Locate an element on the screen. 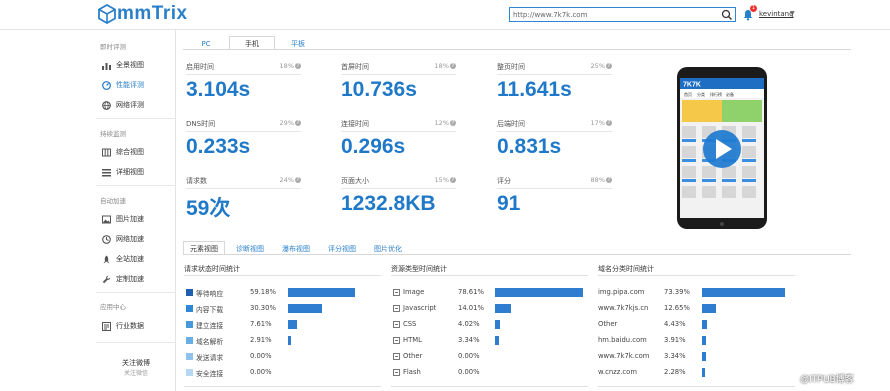 The width and height of the screenshot is (890, 391). logo-cube-icon is located at coordinates (107, 14).